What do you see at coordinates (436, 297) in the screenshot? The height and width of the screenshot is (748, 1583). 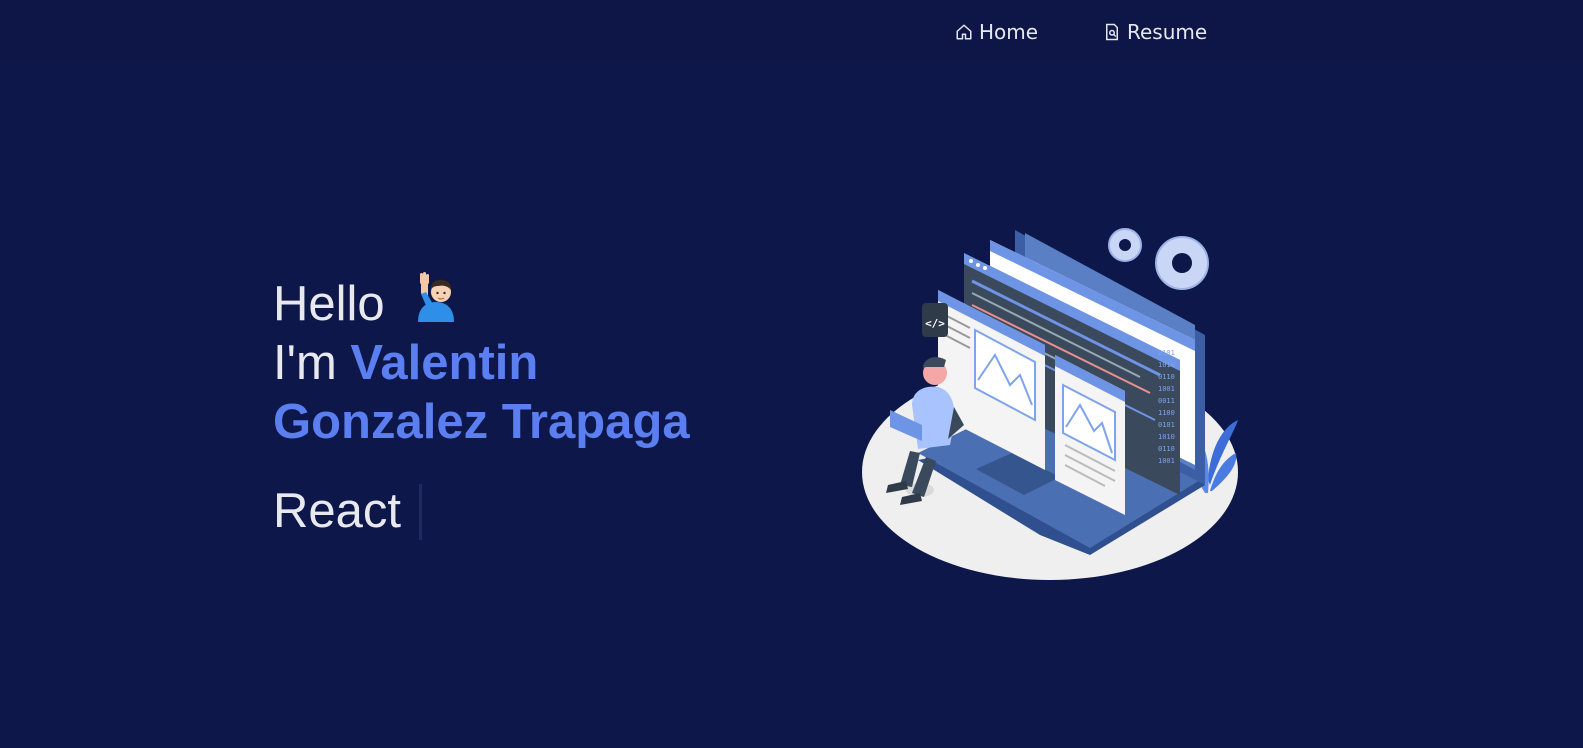 I see `man-raising-hand-icon` at bounding box center [436, 297].